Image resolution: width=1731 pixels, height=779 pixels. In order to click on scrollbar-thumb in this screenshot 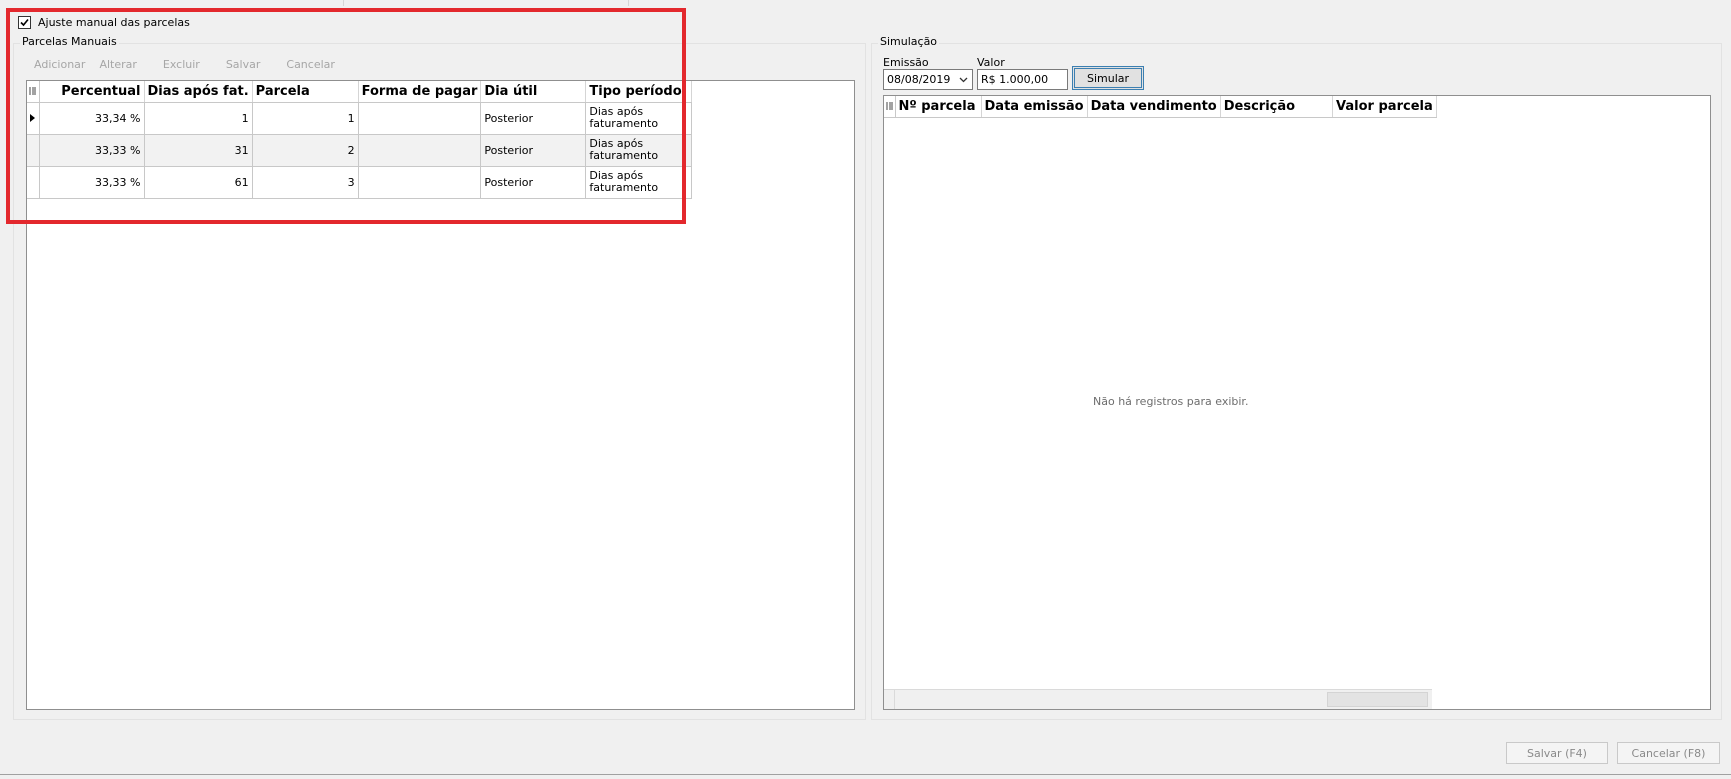, I will do `click(1377, 699)`.